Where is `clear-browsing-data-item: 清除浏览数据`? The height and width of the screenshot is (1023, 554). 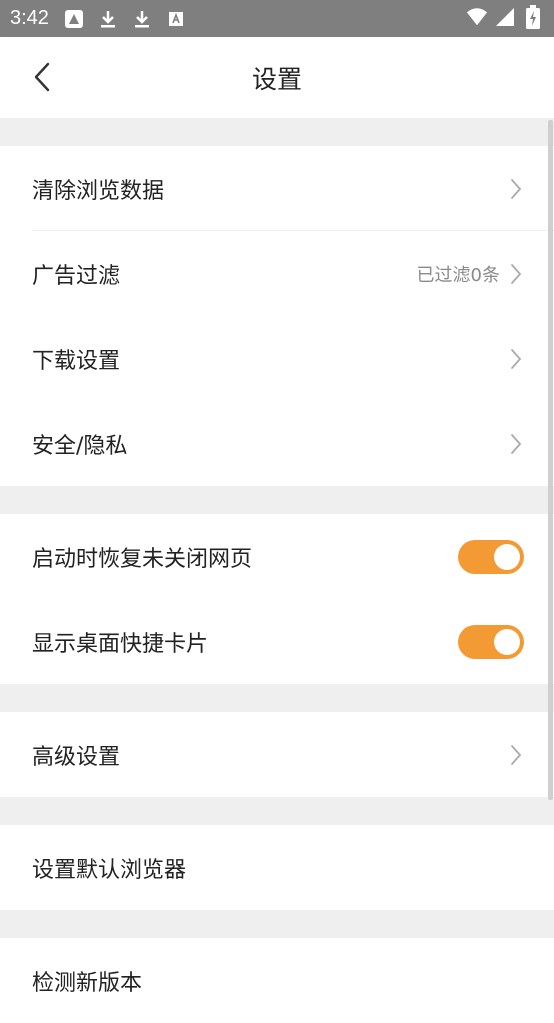
clear-browsing-data-item: 清除浏览数据 is located at coordinates (277, 188).